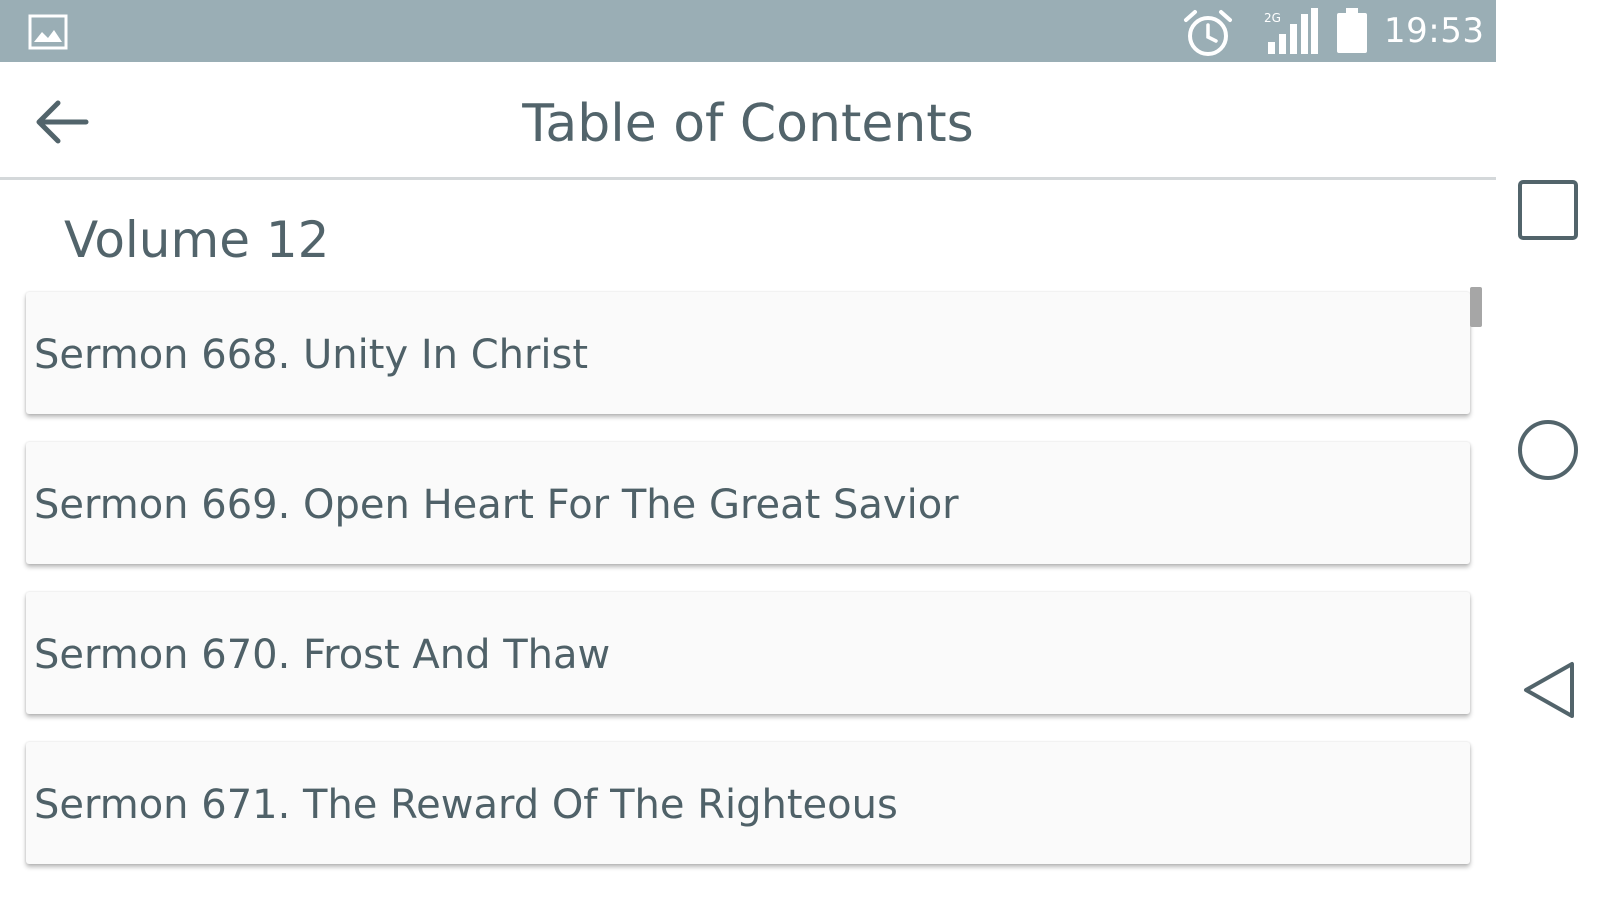 The height and width of the screenshot is (900, 1600). Describe the element at coordinates (1548, 690) in the screenshot. I see `back-triangle-icon` at that location.